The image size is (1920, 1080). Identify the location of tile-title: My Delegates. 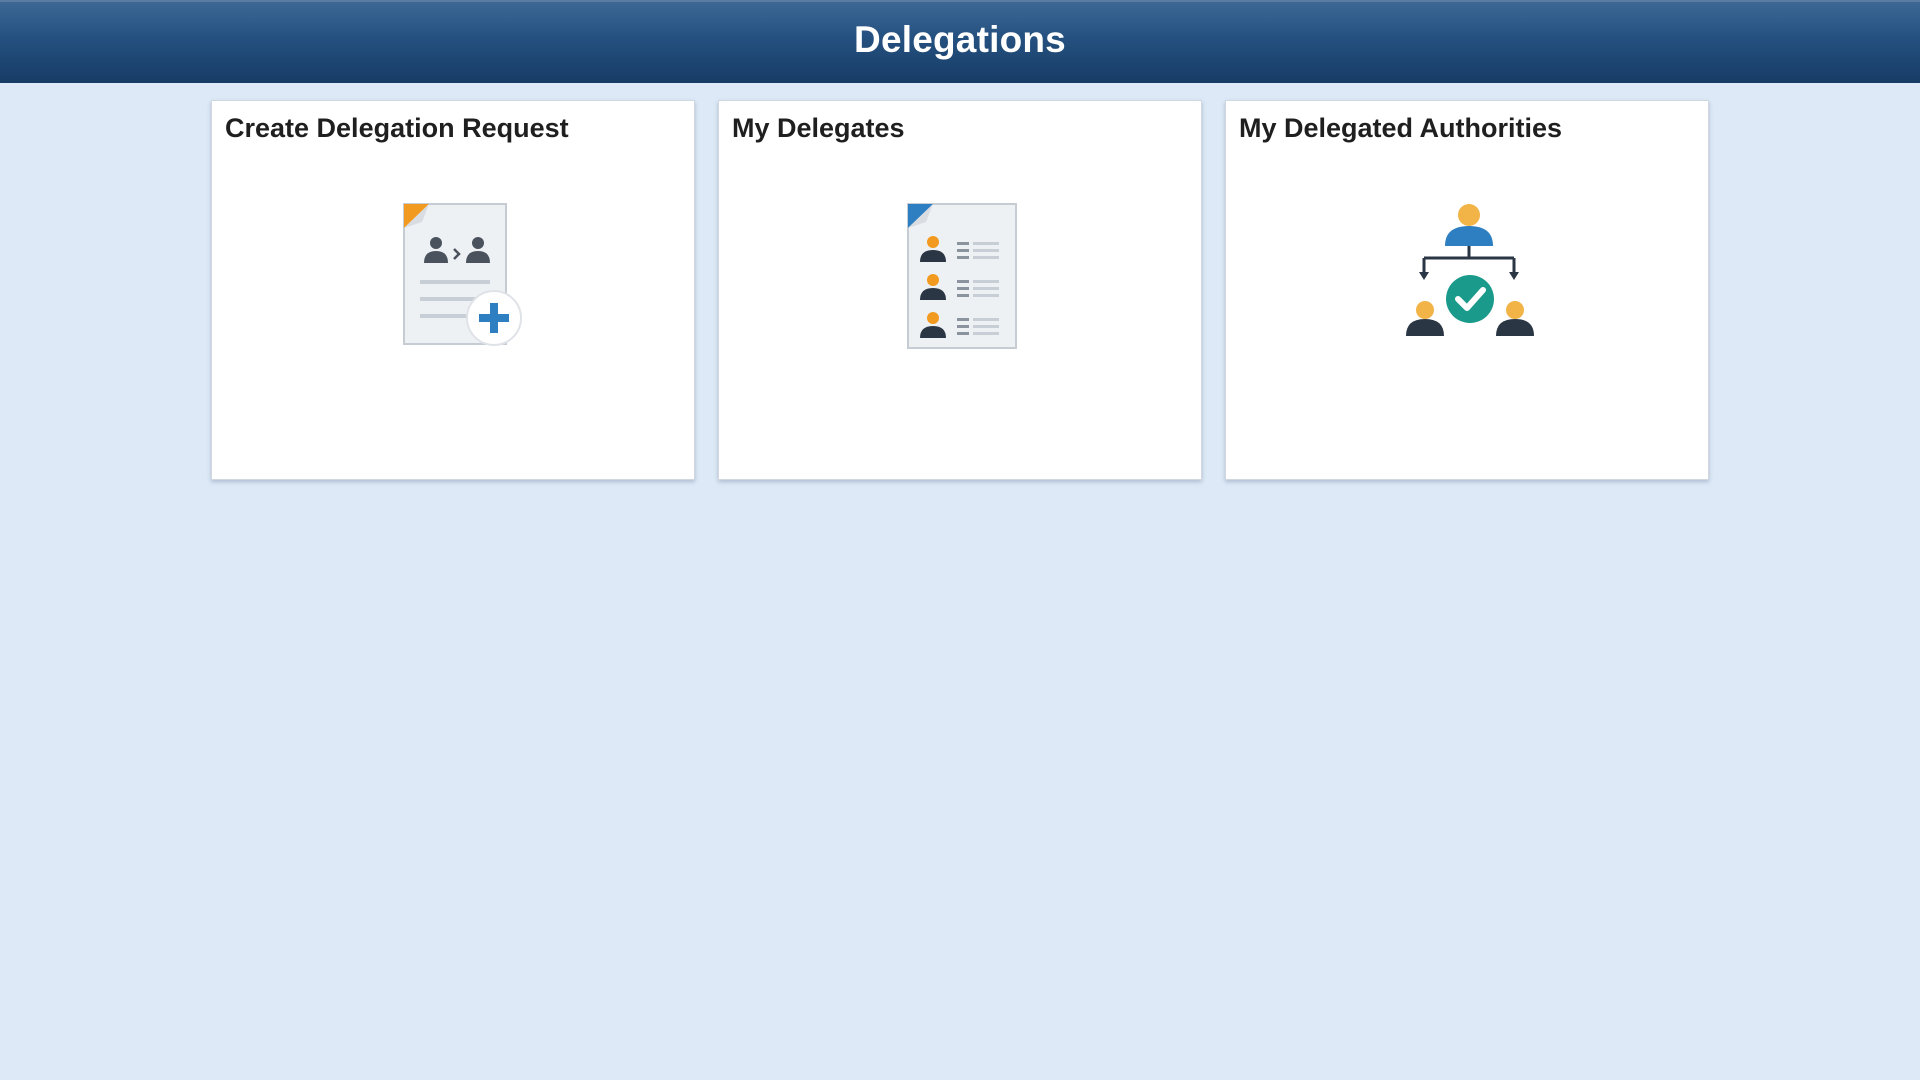
(818, 128).